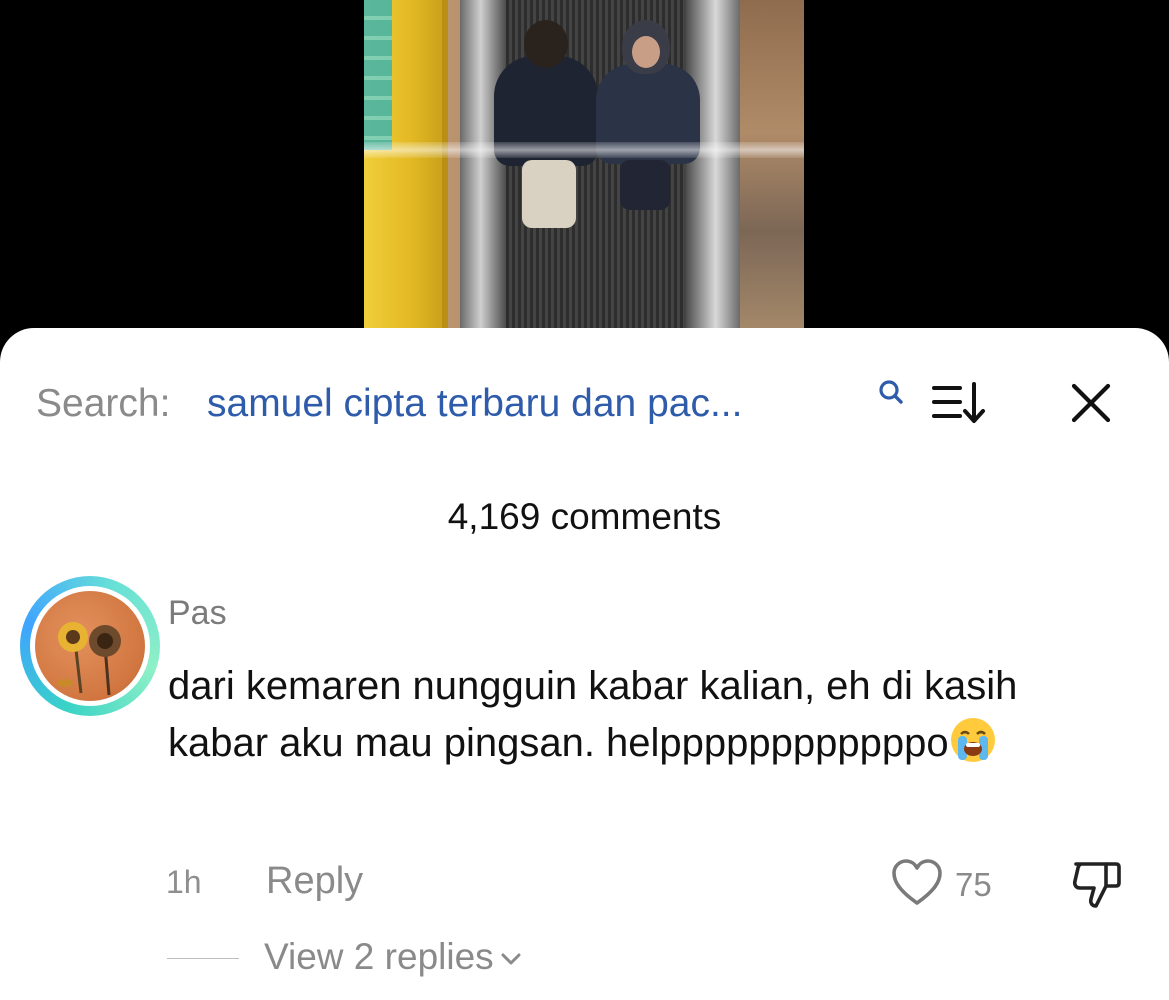 Image resolution: width=1169 pixels, height=1000 pixels. Describe the element at coordinates (584, 150) in the screenshot. I see `video-glass-reflection` at that location.